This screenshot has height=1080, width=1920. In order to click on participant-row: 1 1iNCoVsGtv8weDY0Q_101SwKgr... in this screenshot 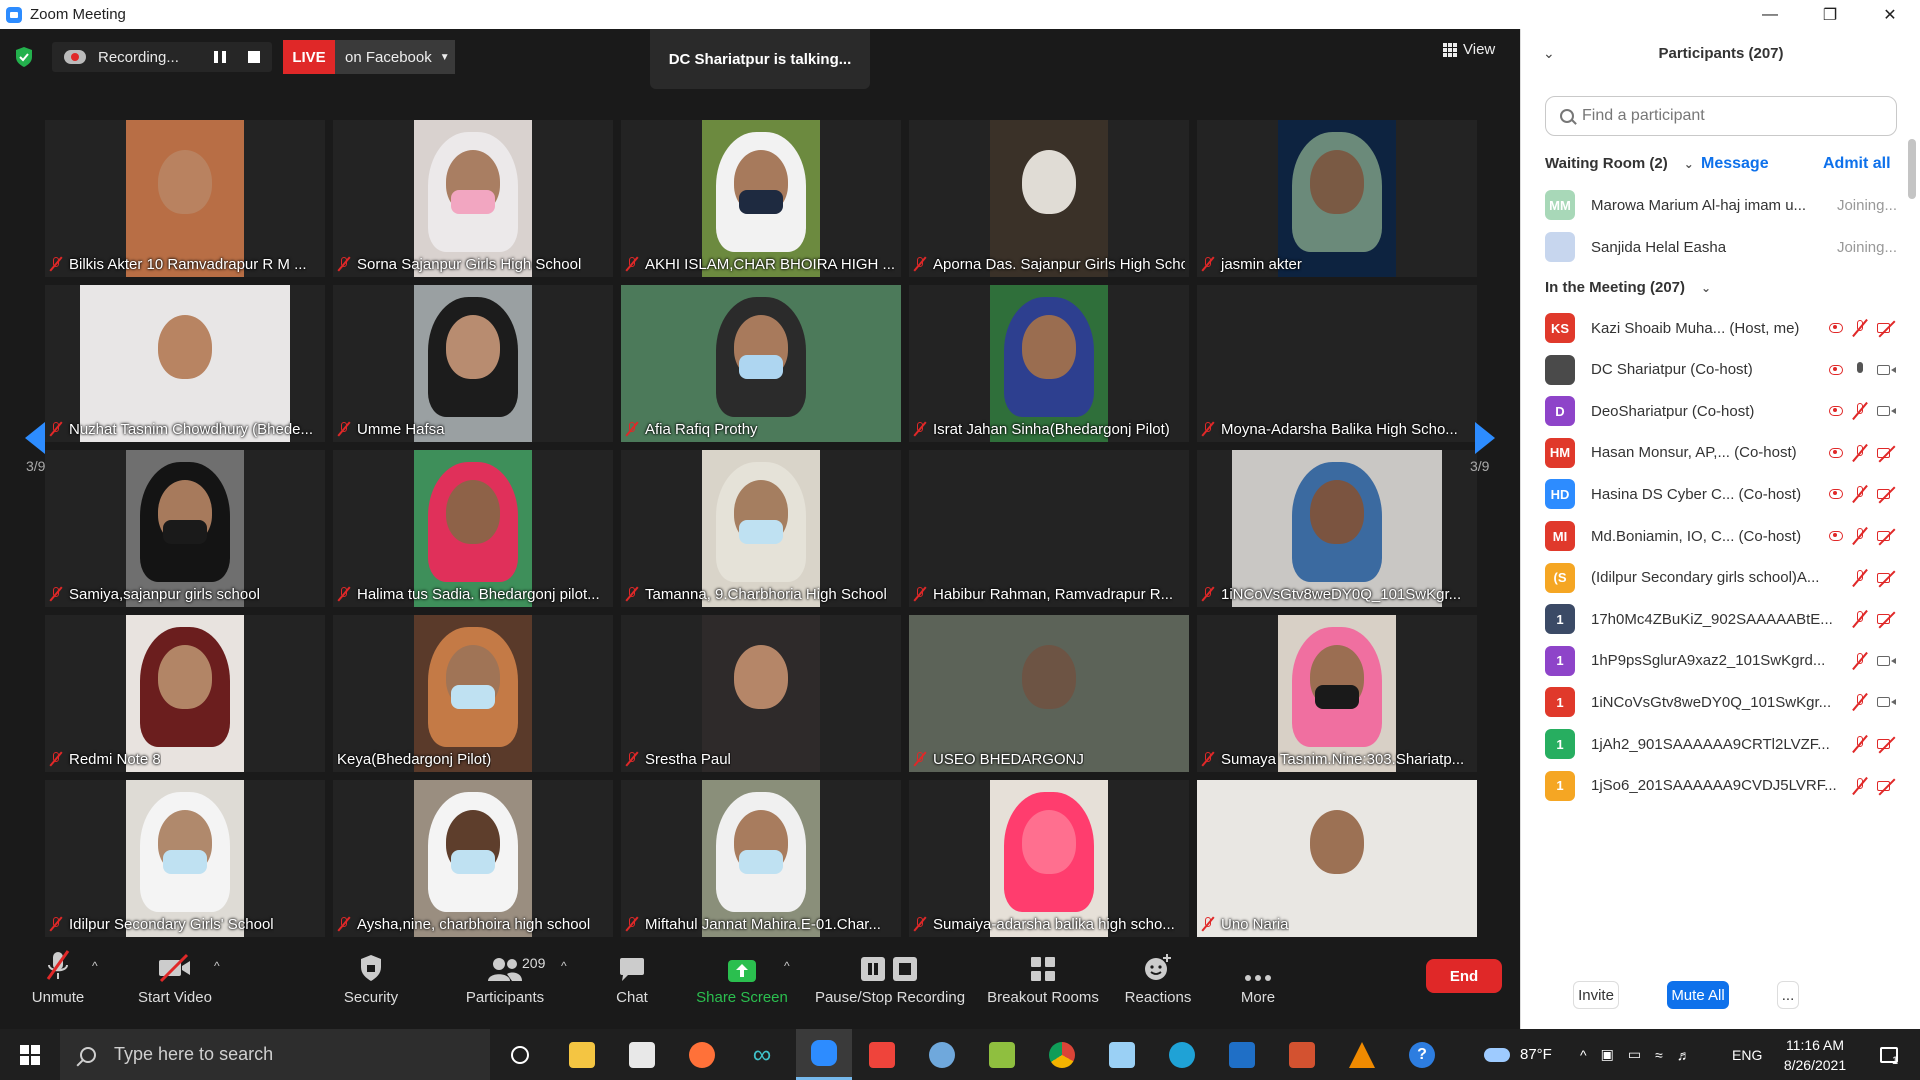, I will do `click(1721, 702)`.